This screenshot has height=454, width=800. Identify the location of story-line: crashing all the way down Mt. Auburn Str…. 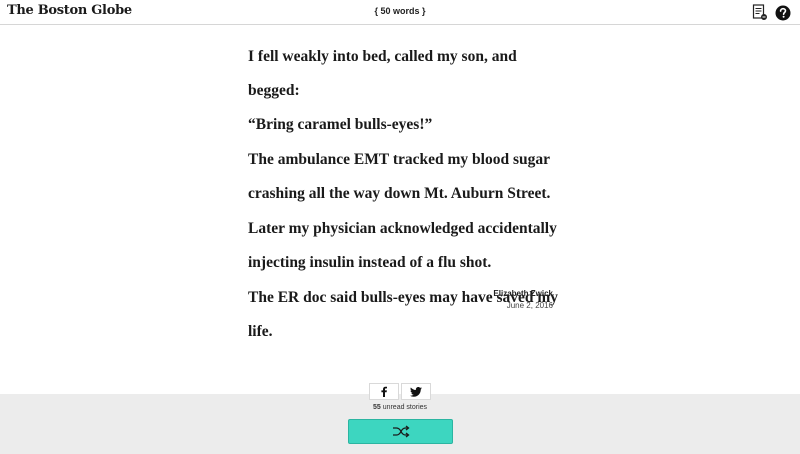
(399, 193).